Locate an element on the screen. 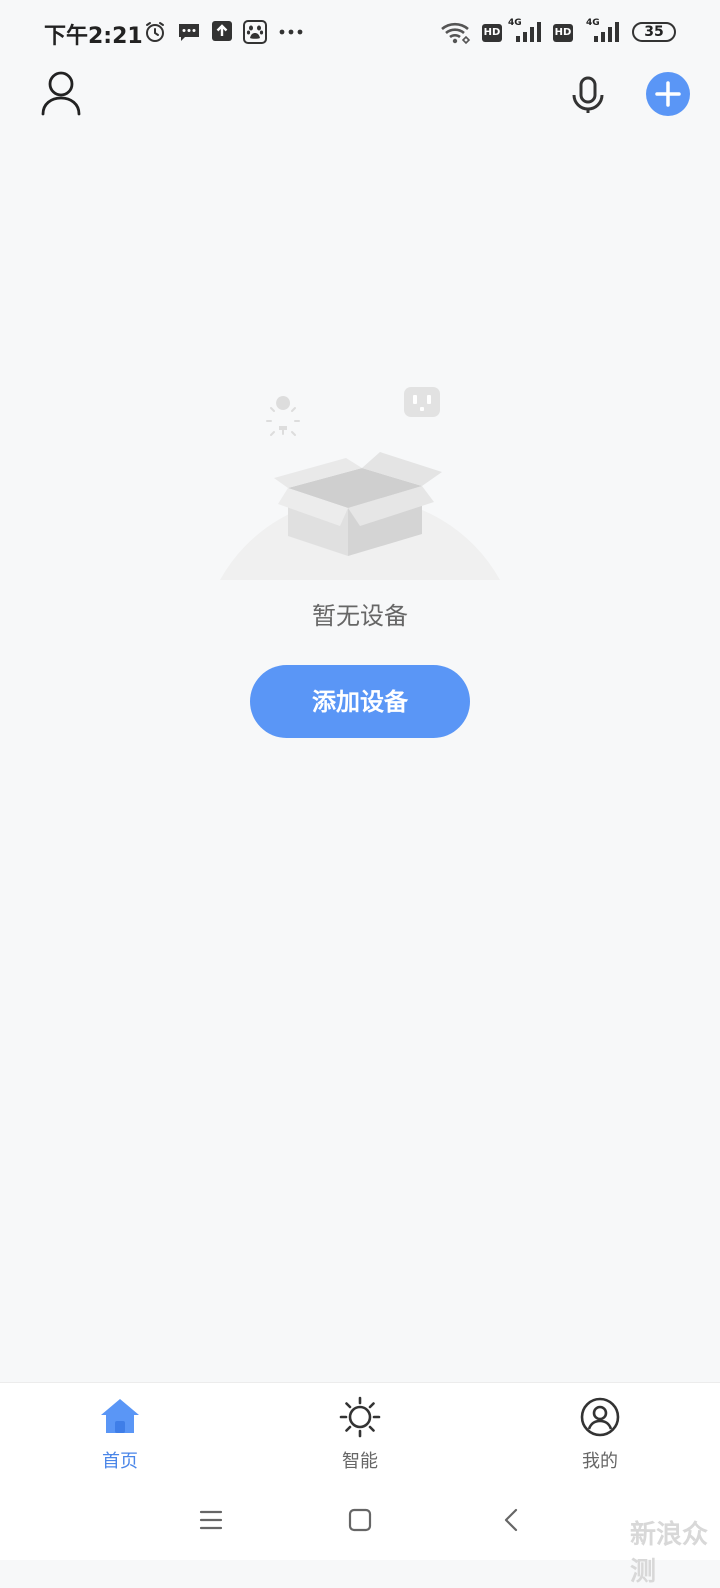 The height and width of the screenshot is (1588, 720). add-device-button: 添加设备 is located at coordinates (360, 701).